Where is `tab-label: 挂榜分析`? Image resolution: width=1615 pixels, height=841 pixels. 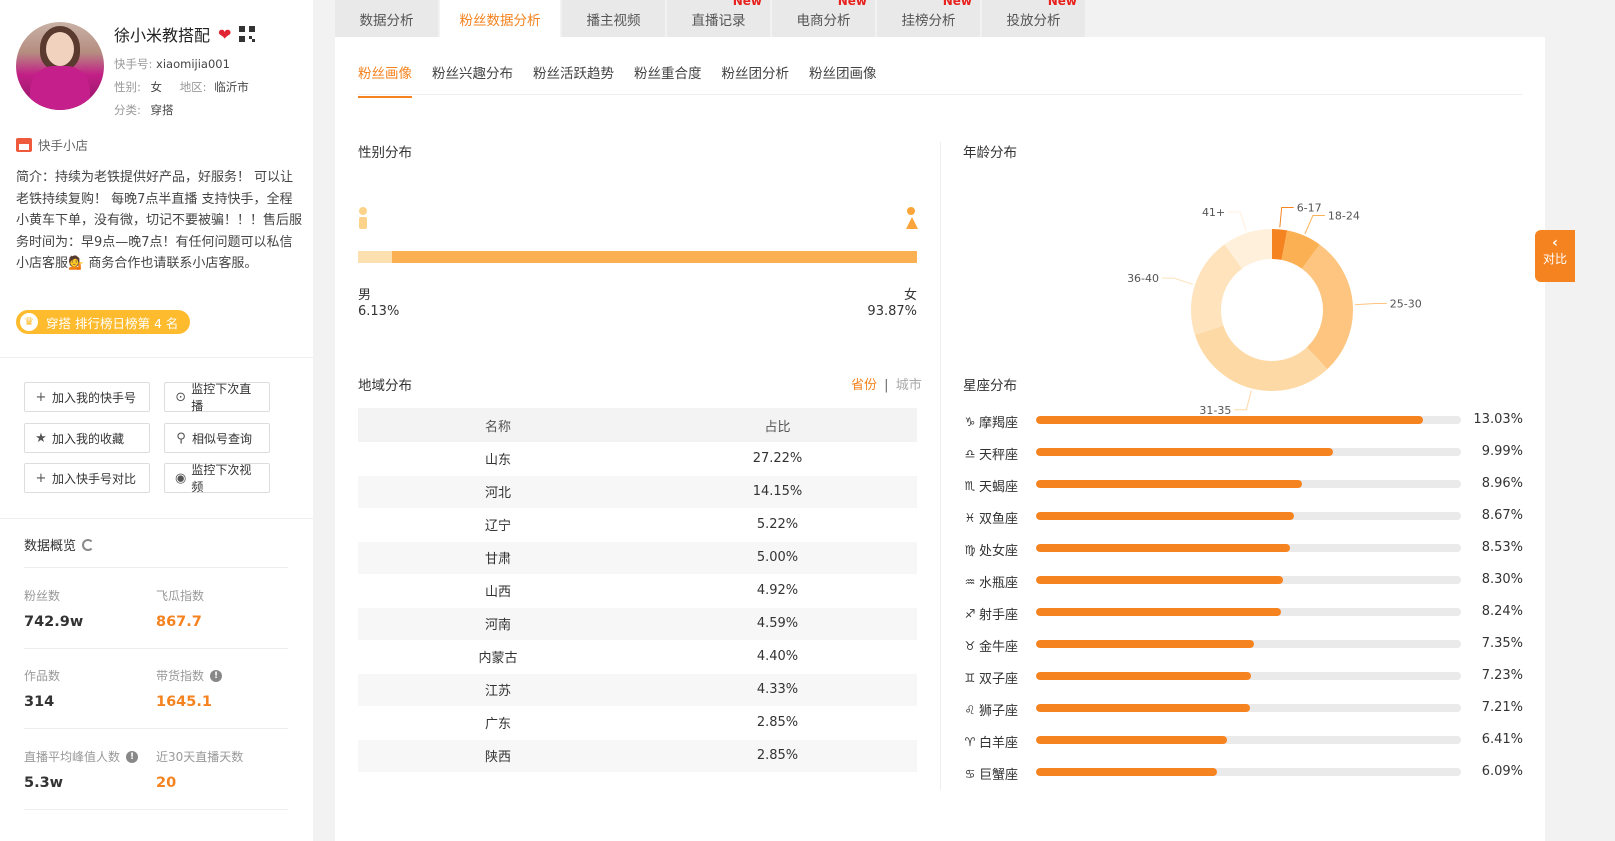 tab-label: 挂榜分析 is located at coordinates (928, 20).